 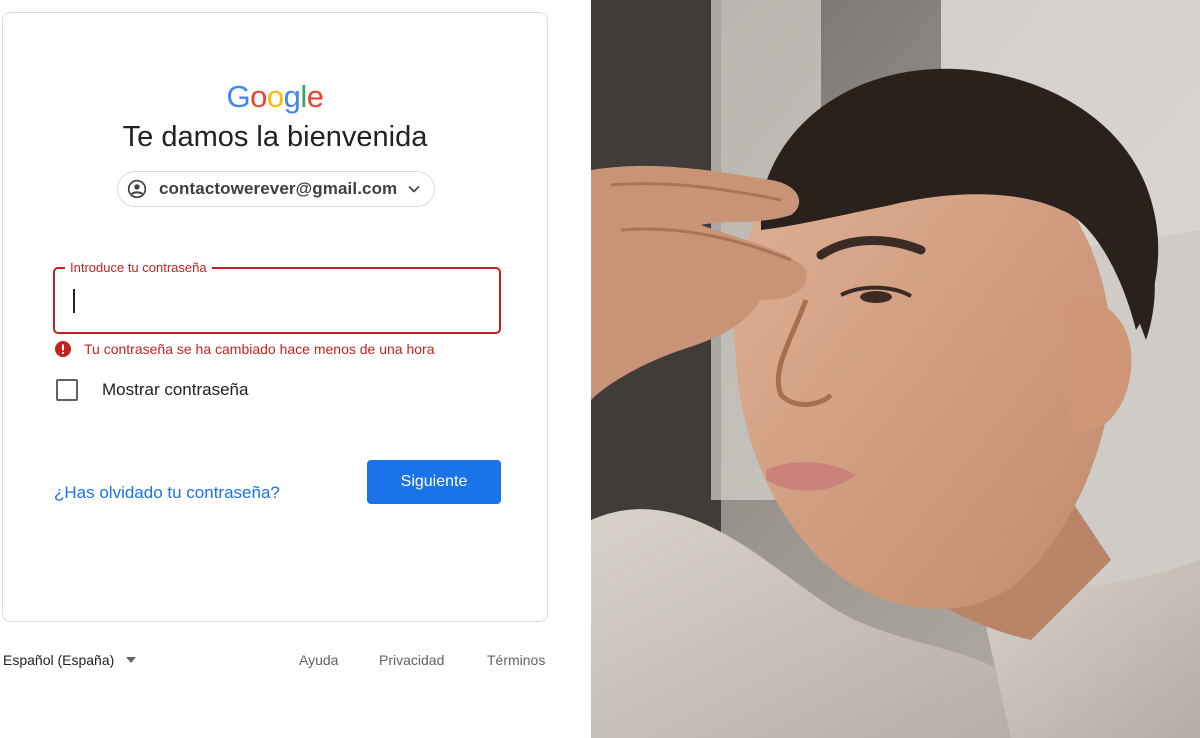 What do you see at coordinates (74, 301) in the screenshot?
I see `text-caret` at bounding box center [74, 301].